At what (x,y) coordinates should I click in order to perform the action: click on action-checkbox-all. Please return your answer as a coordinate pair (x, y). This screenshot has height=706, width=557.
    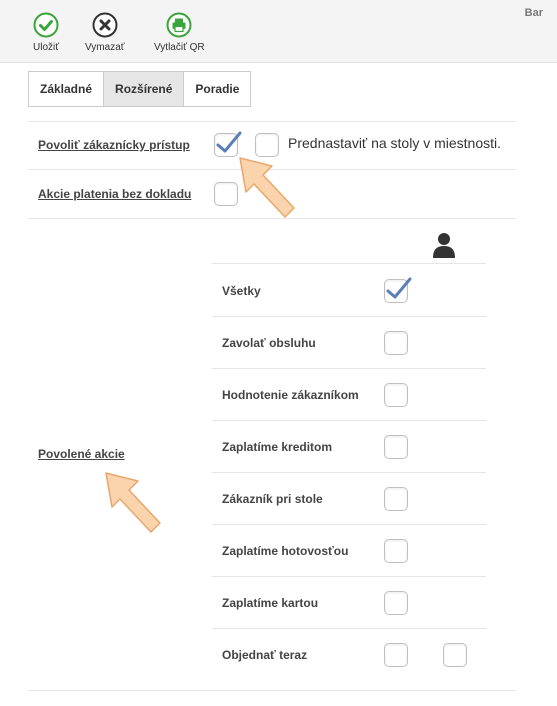
    Looking at the image, I should click on (398, 290).